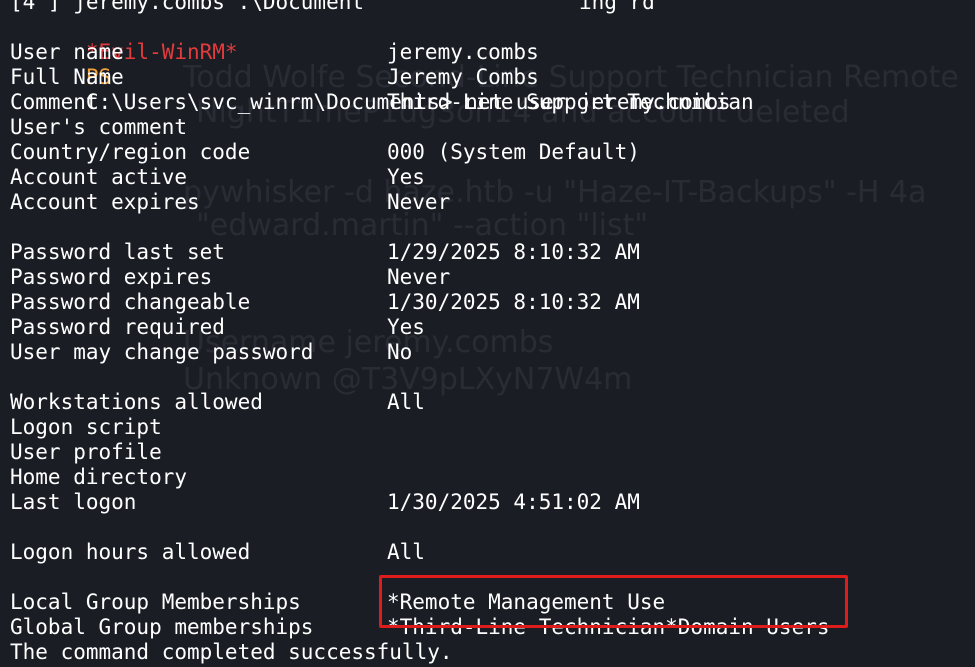  I want to click on field-label: Workstations allowed, so click(136, 402).